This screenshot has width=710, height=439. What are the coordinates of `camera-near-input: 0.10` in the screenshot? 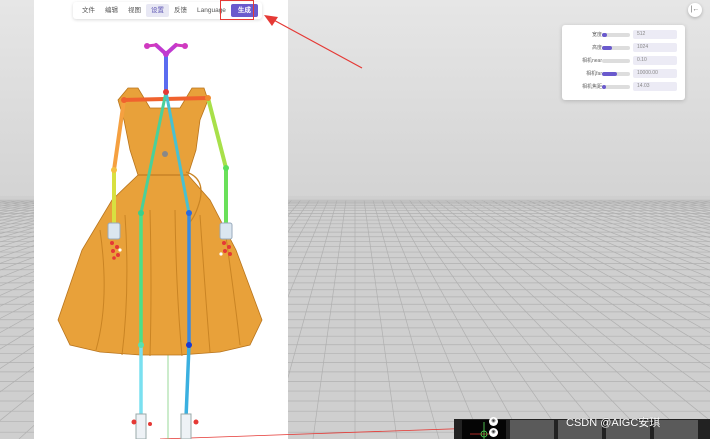 It's located at (655, 60).